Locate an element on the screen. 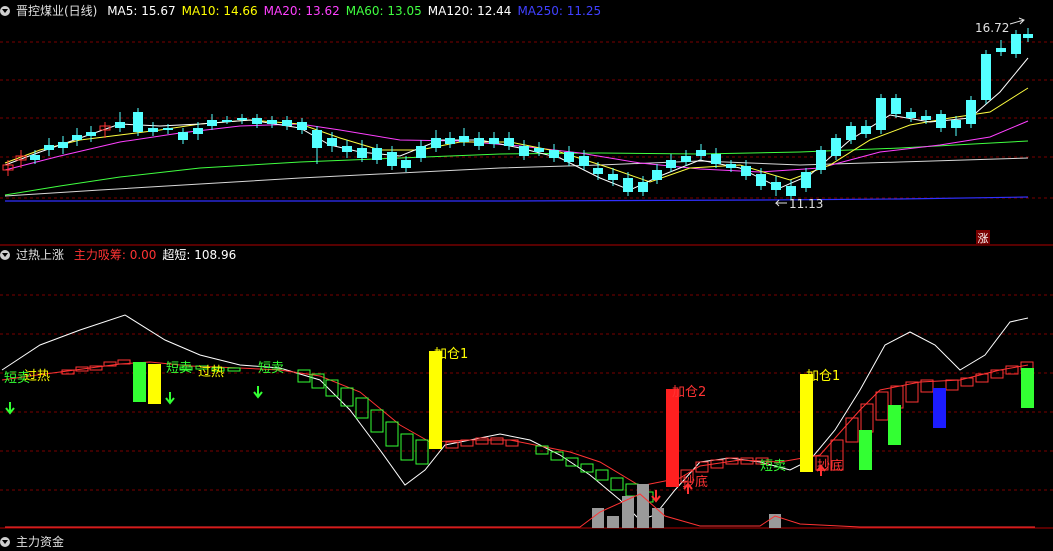 The height and width of the screenshot is (551, 1053). signal-label: 加仓2 is located at coordinates (689, 392).